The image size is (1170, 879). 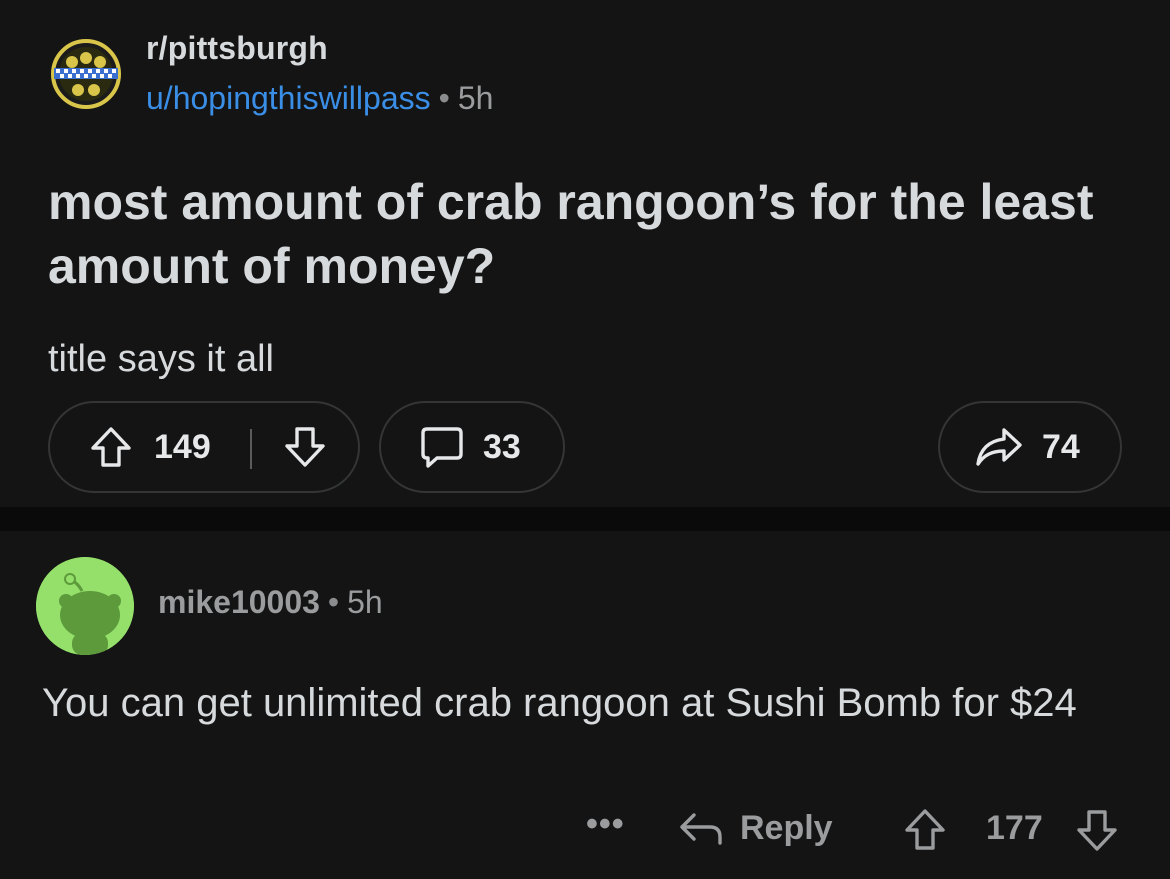 I want to click on comment-score: 177, so click(x=1014, y=828).